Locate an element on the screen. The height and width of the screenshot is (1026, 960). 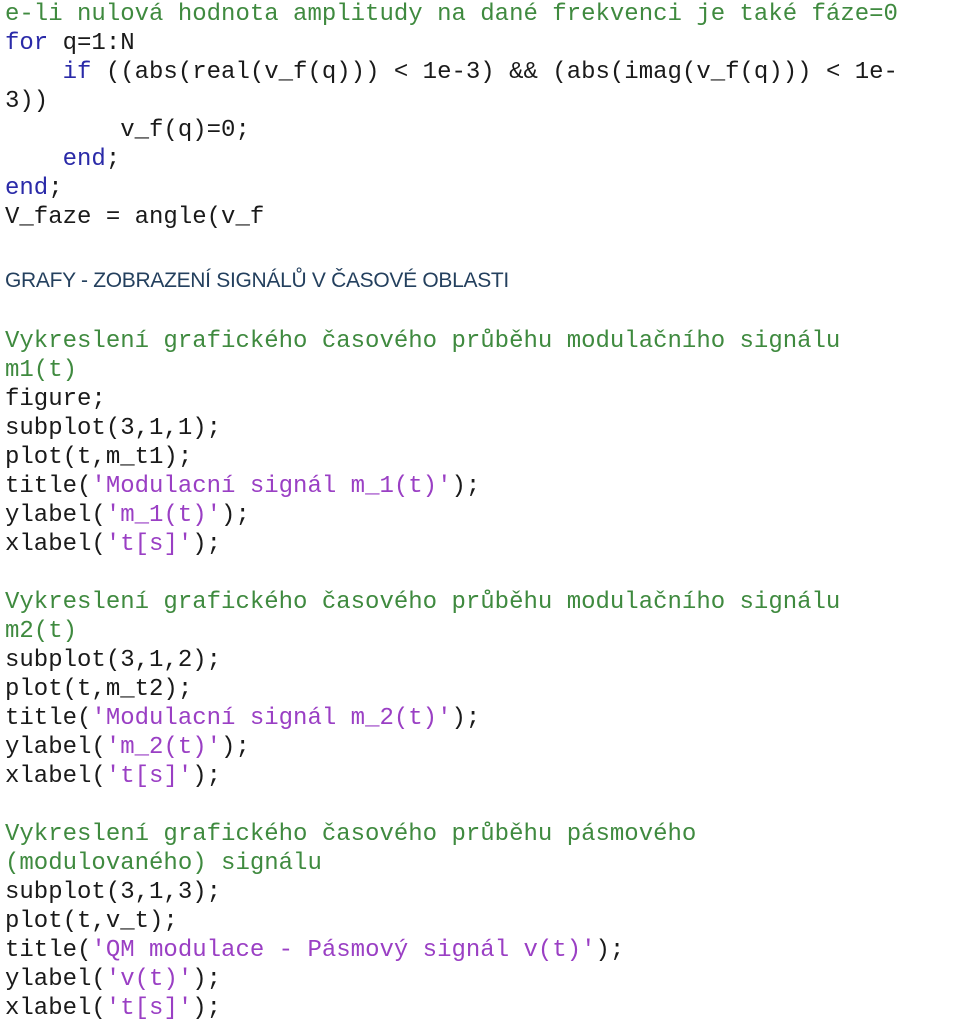
string-literal: 'm_2(t)' is located at coordinates (163, 747).